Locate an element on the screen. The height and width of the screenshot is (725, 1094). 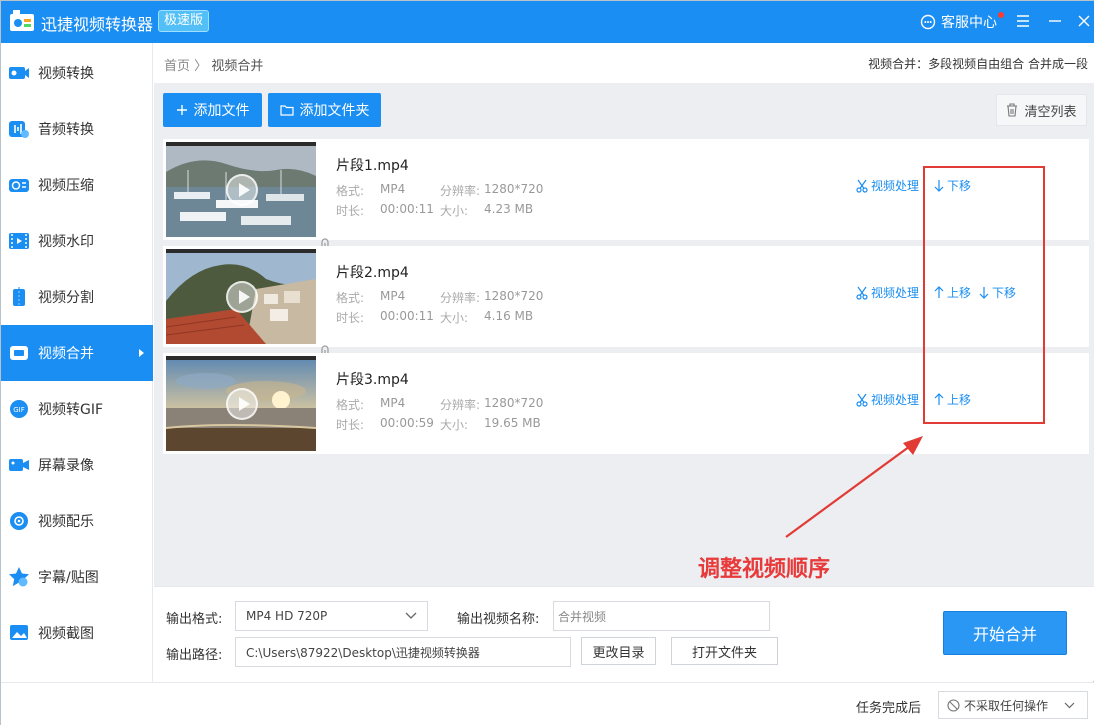
annotation-box is located at coordinates (984, 295).